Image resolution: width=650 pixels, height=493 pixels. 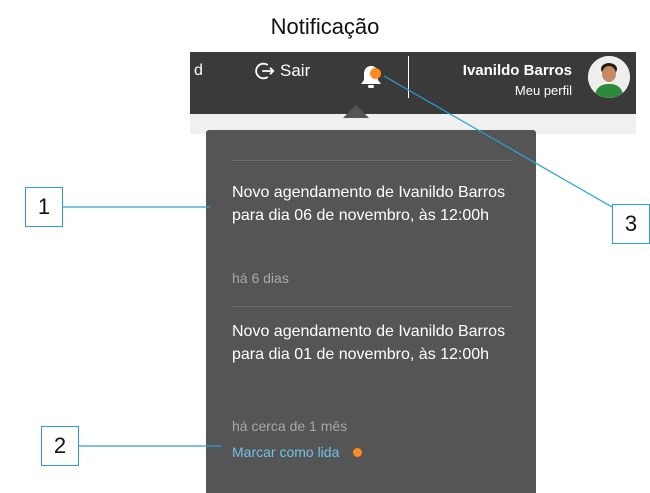 I want to click on callout-3: 3, so click(x=631, y=224).